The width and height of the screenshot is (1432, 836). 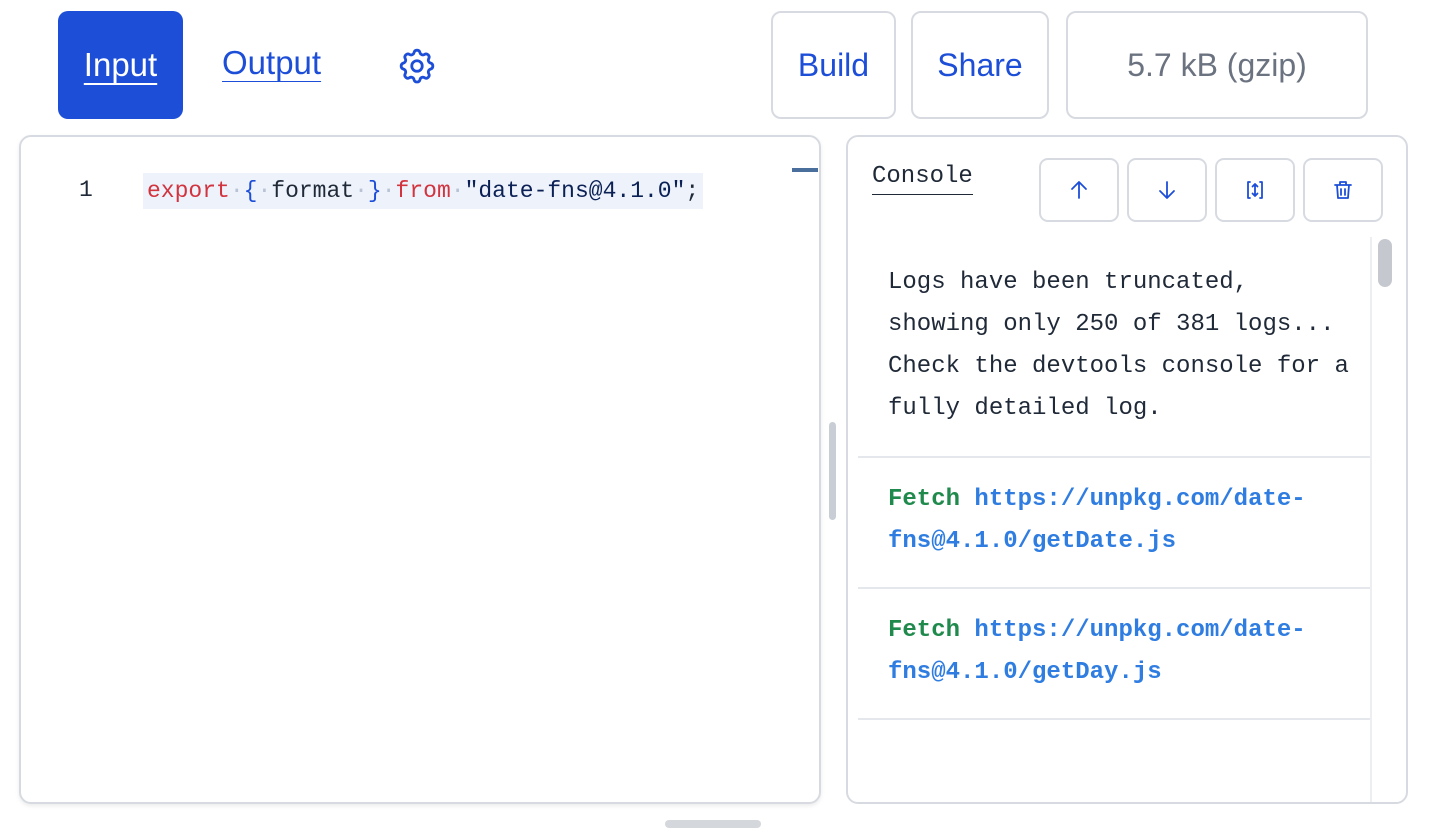 I want to click on expand-logs-button, so click(x=1255, y=190).